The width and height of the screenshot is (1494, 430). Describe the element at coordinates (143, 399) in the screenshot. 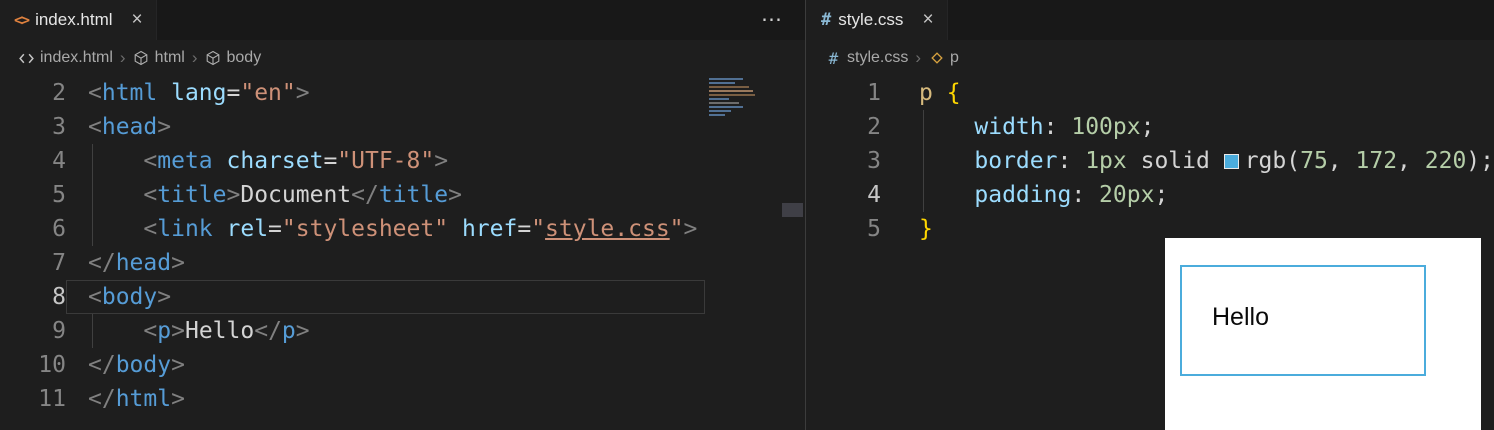

I see `code-token: html` at that location.